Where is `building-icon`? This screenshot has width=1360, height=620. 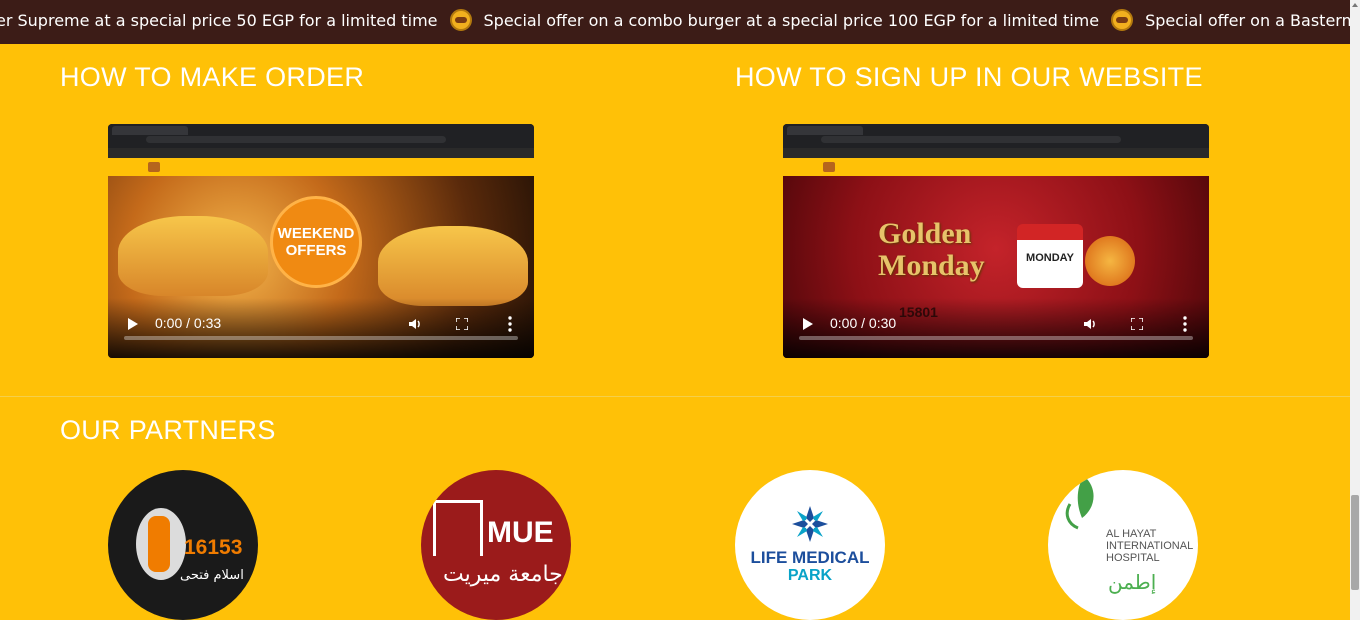
building-icon is located at coordinates (458, 528).